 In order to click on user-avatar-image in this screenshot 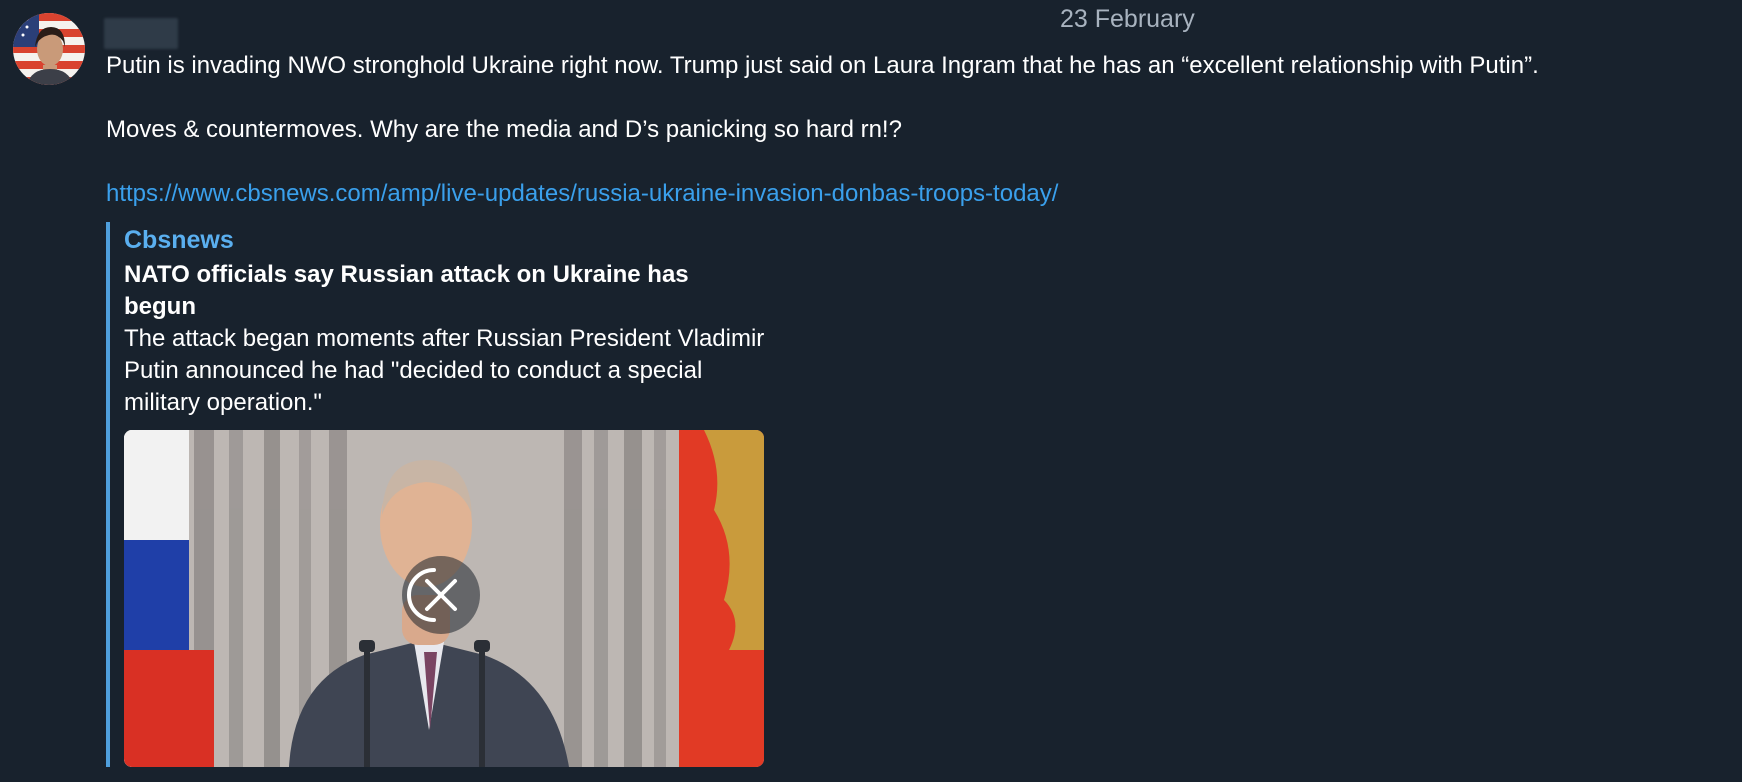, I will do `click(49, 49)`.